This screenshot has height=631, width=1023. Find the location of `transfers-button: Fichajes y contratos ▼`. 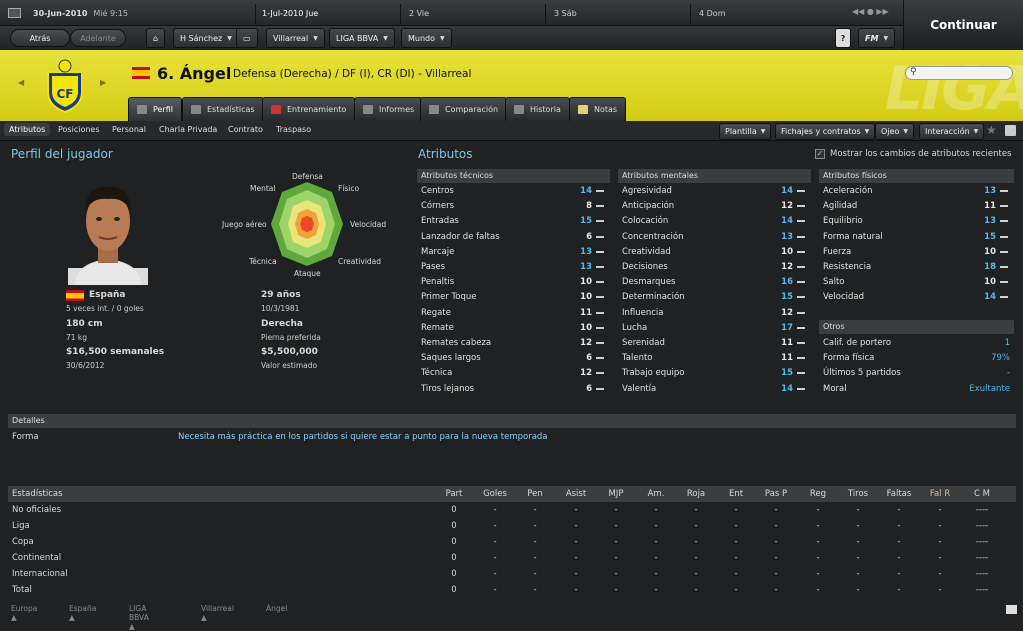

transfers-button: Fichajes y contratos ▼ is located at coordinates (825, 131).